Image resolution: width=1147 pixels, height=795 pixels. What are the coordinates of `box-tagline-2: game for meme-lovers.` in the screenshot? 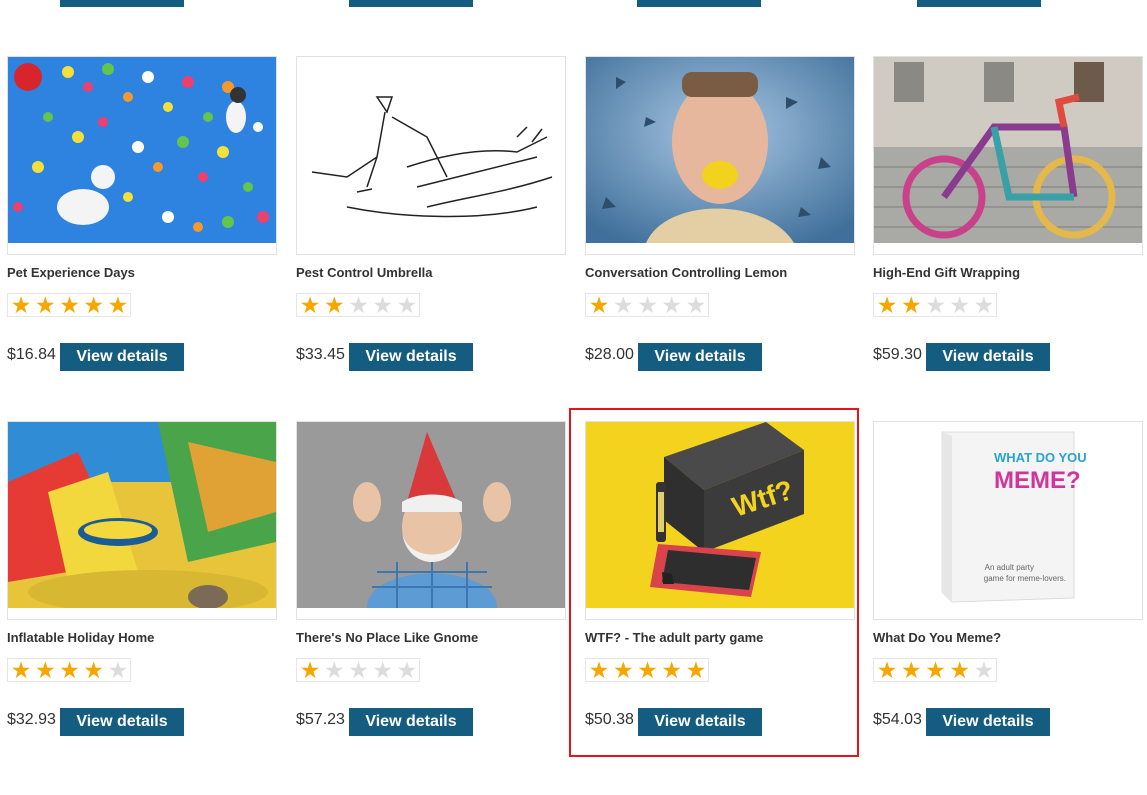 It's located at (1025, 578).